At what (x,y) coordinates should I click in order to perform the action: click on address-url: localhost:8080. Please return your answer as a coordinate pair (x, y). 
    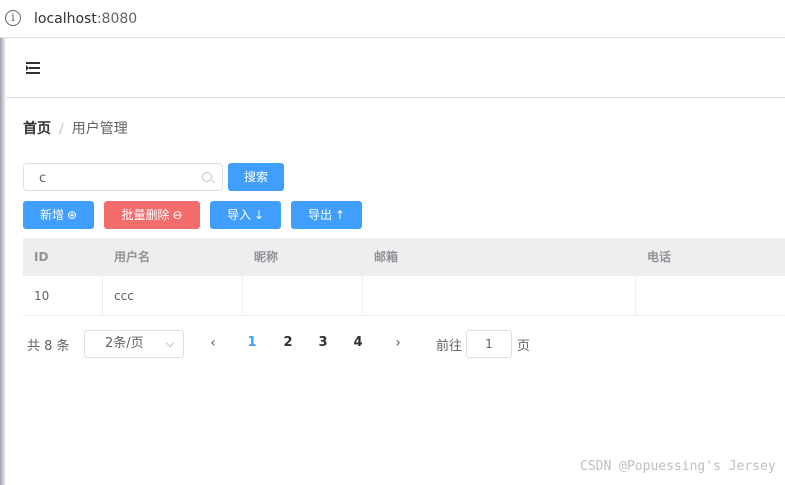
    Looking at the image, I should click on (85, 19).